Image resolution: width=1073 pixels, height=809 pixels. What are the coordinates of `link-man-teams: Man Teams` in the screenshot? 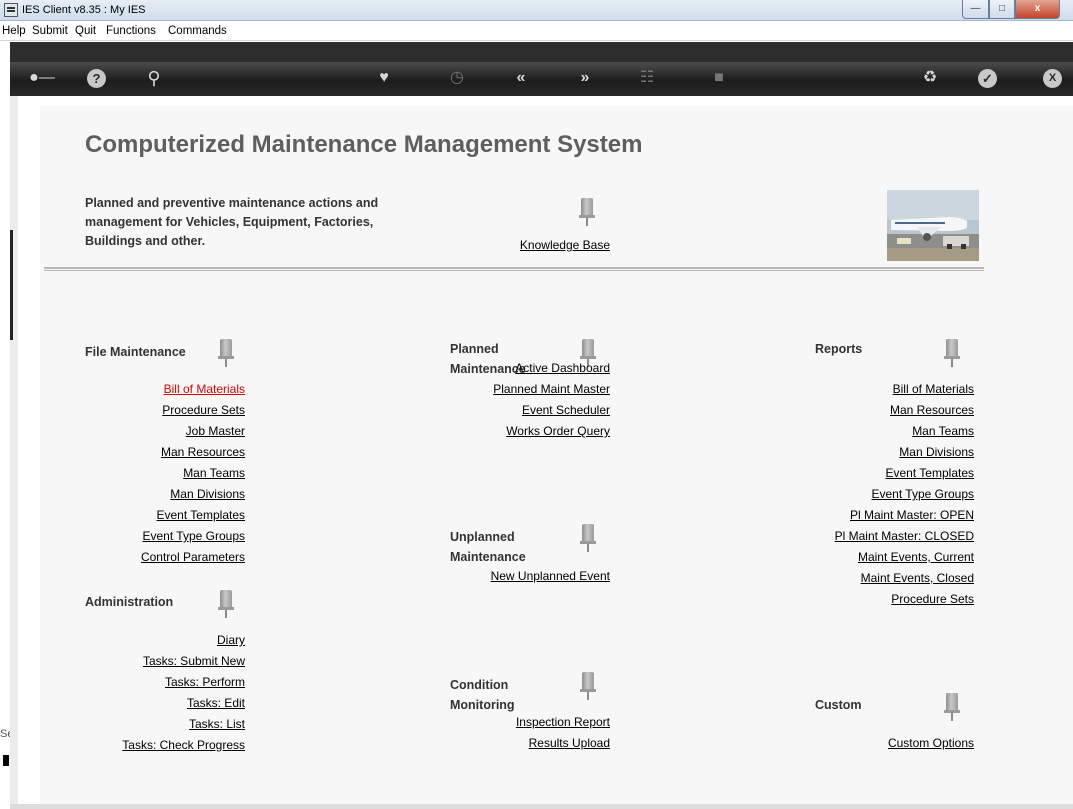 It's located at (165, 473).